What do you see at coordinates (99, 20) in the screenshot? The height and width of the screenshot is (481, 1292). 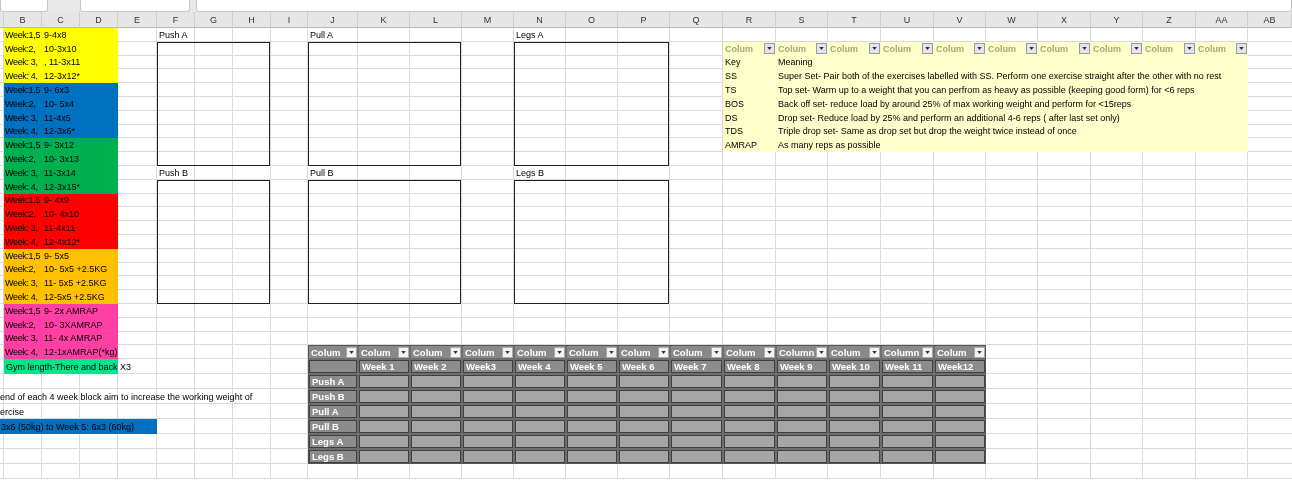 I see `column-header: D` at bounding box center [99, 20].